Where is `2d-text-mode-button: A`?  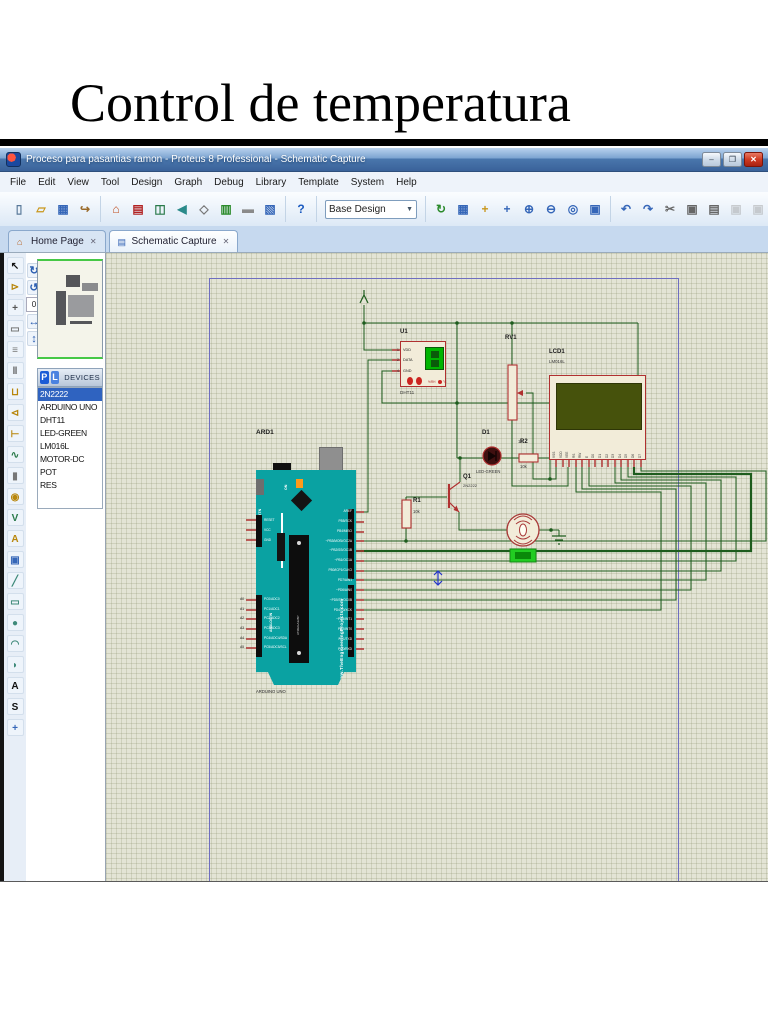 2d-text-mode-button: A is located at coordinates (15, 685).